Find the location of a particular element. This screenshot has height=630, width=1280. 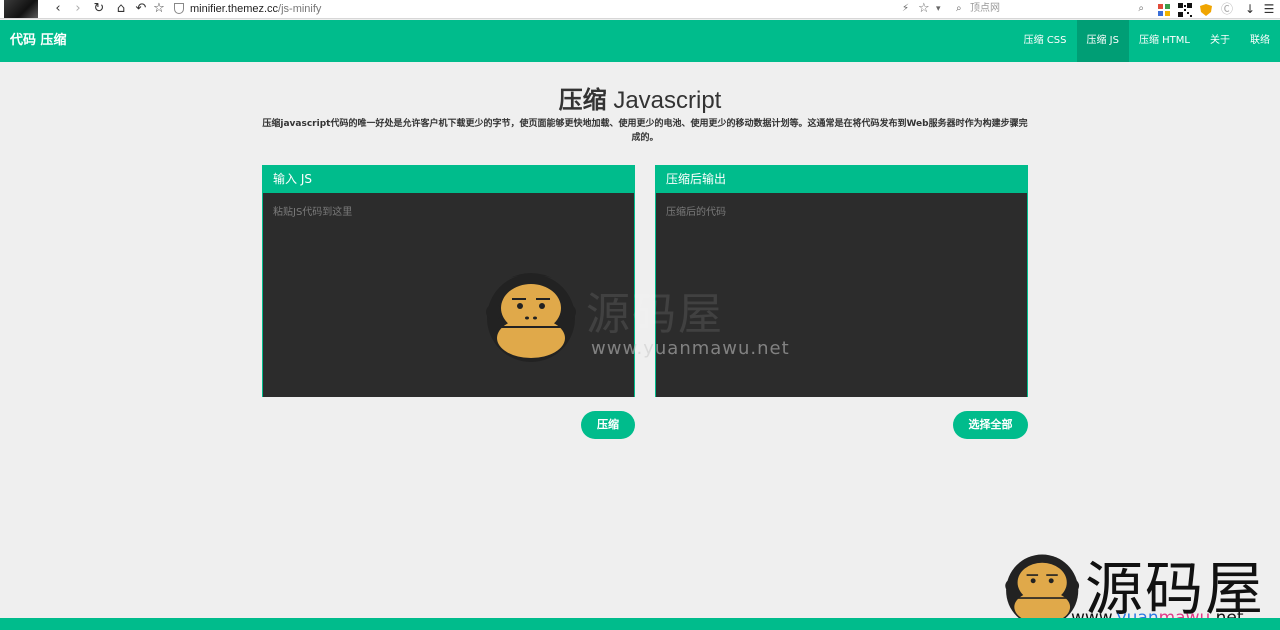

home-icon: ⌂ is located at coordinates (121, 9).